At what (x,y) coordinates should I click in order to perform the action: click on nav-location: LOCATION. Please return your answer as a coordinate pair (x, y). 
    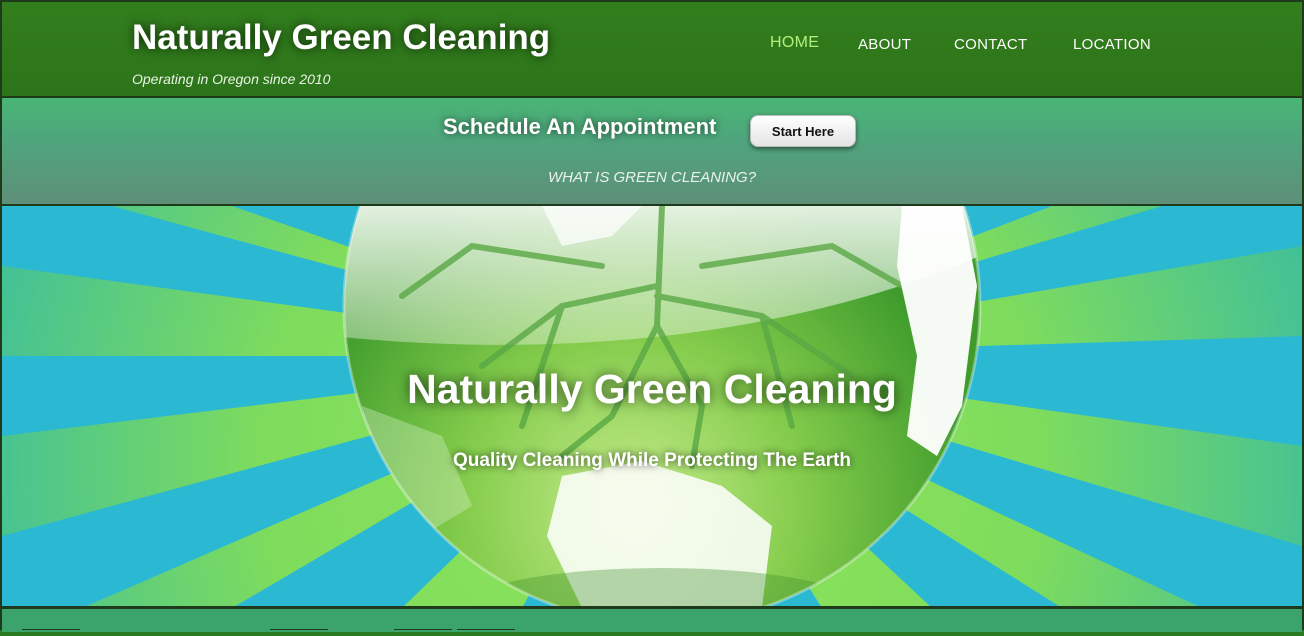
    Looking at the image, I should click on (1112, 44).